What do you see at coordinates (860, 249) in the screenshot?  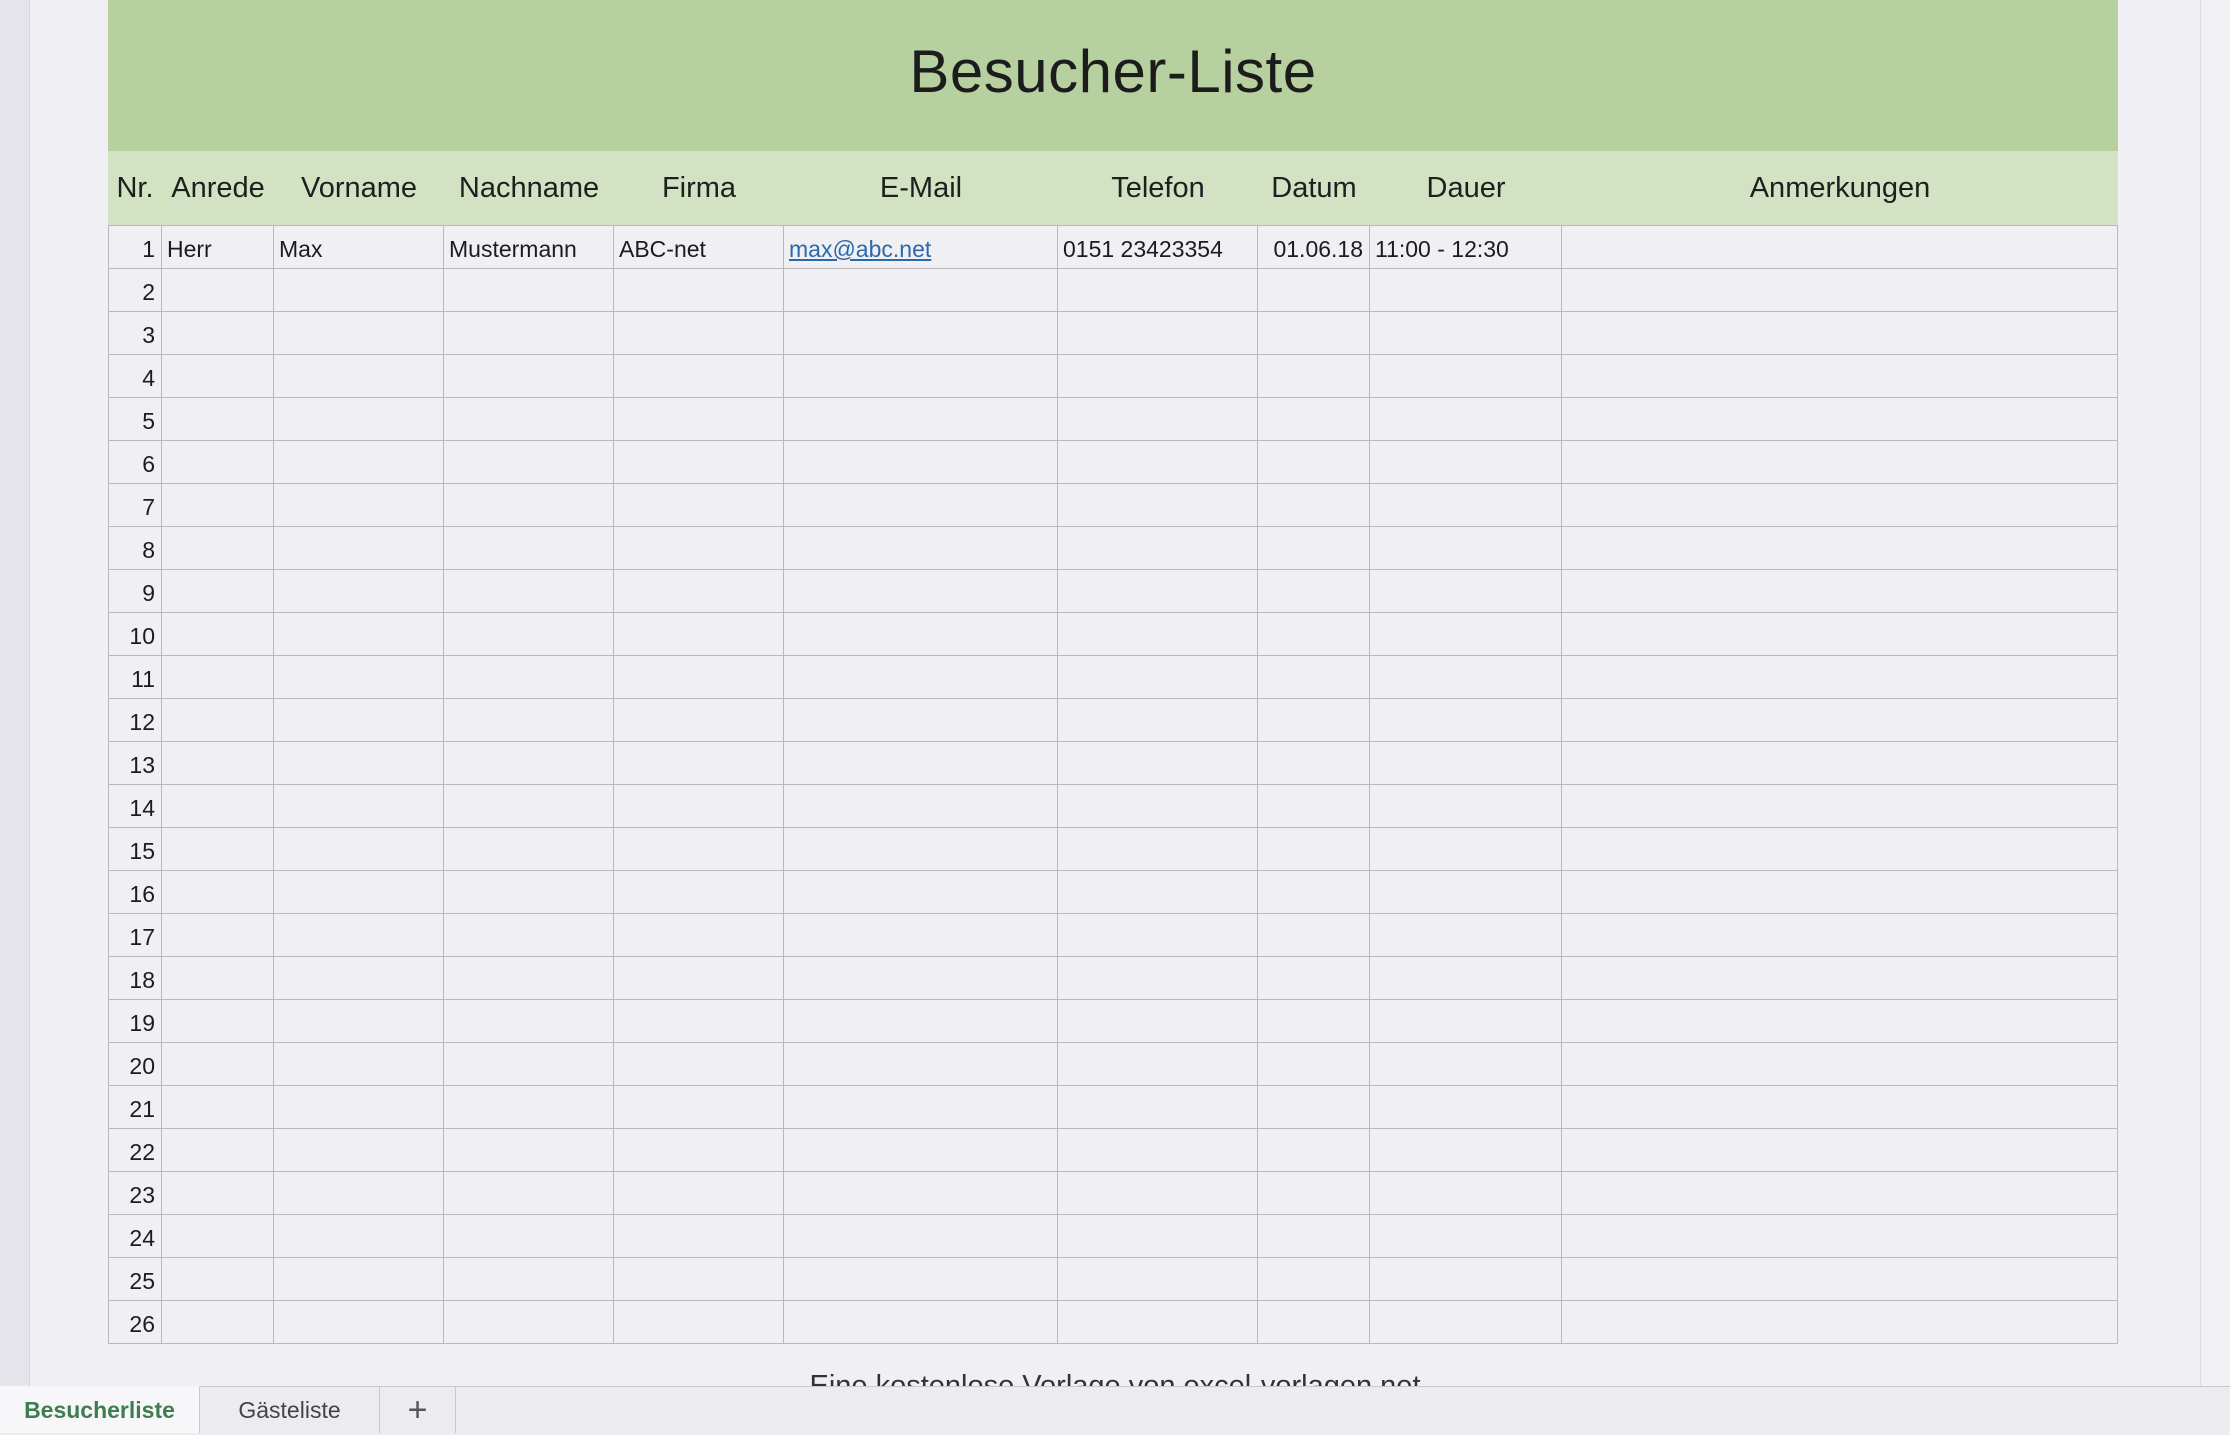 I see `email-link: max@abc.net` at bounding box center [860, 249].